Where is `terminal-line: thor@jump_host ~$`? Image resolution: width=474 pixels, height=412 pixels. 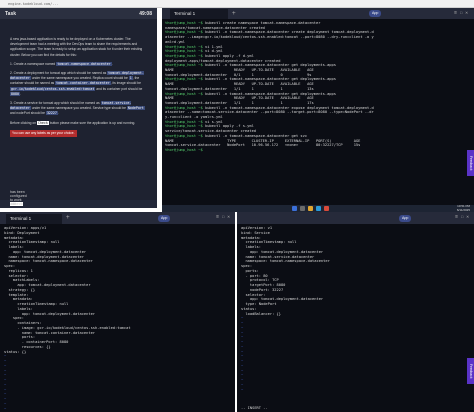
terminal-line: thor@jump_host ~$ is located at coordinates (318, 150).